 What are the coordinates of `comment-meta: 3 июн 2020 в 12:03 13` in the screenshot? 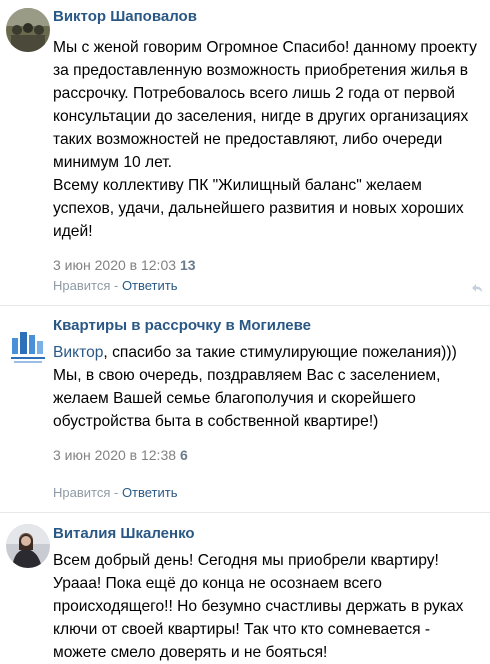 It's located at (268, 265).